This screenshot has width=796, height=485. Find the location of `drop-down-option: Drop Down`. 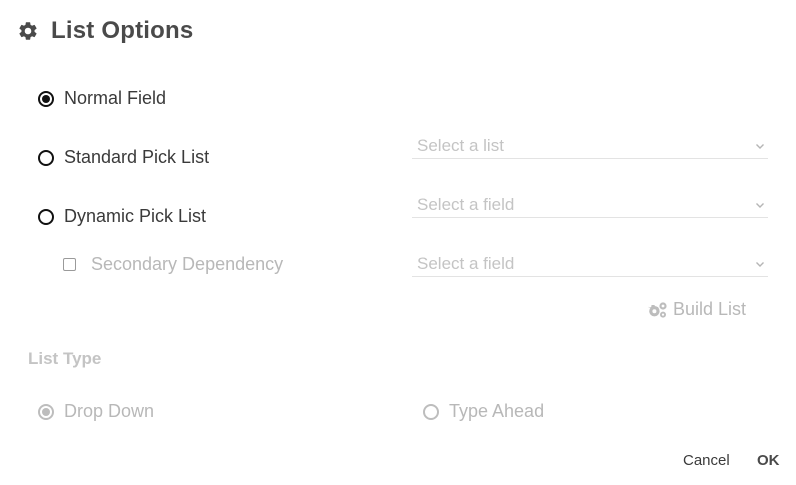

drop-down-option: Drop Down is located at coordinates (96, 411).